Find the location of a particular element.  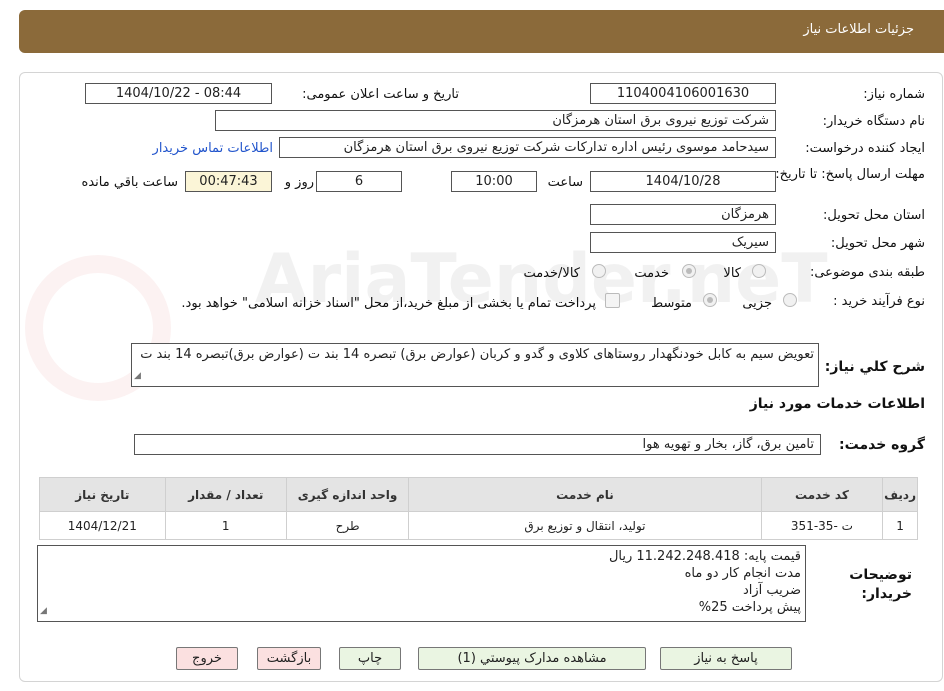

process-label: نوع فرآیند خرید : is located at coordinates (879, 301).